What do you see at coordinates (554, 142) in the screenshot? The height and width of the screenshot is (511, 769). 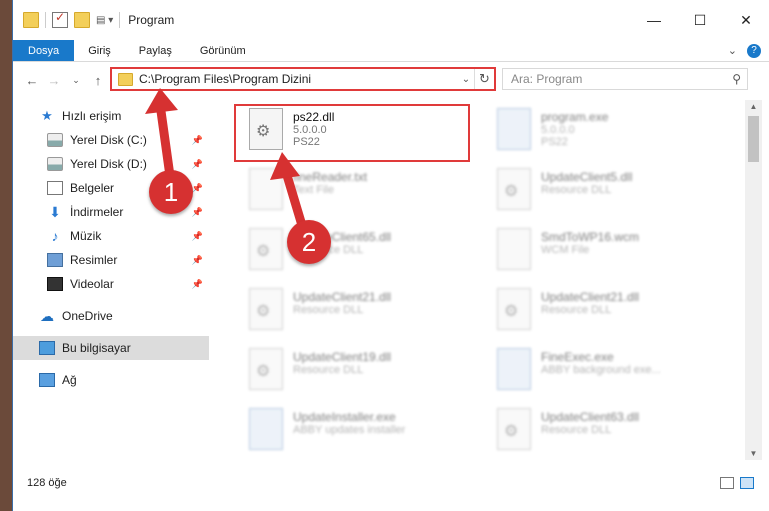 I see `file-detail: PS22` at bounding box center [554, 142].